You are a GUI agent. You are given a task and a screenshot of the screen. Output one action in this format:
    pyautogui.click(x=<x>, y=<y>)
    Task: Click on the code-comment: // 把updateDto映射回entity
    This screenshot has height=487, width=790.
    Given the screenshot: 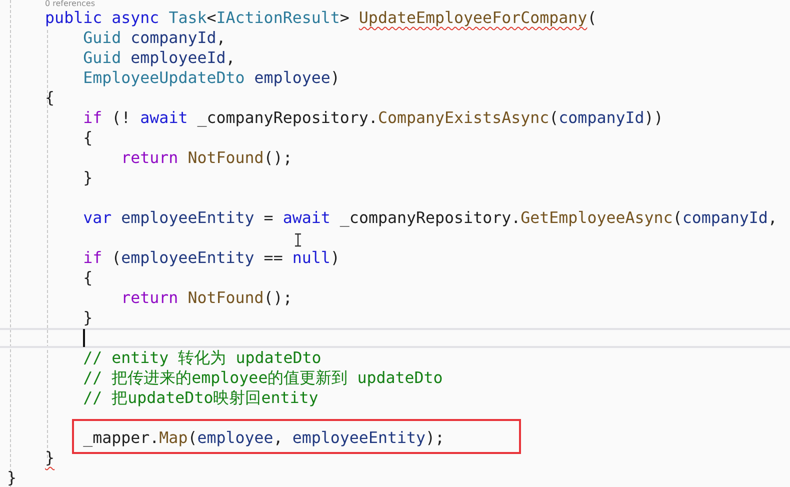 What is the action you would take?
    pyautogui.click(x=200, y=398)
    